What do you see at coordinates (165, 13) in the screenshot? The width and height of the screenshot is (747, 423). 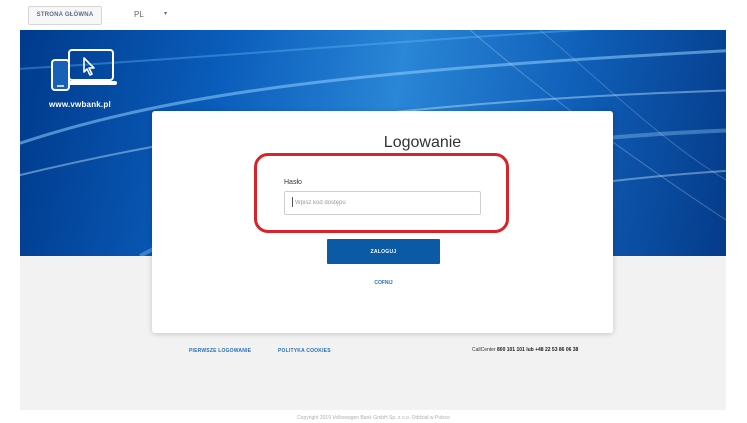 I see `chevron-down-icon: ▾` at bounding box center [165, 13].